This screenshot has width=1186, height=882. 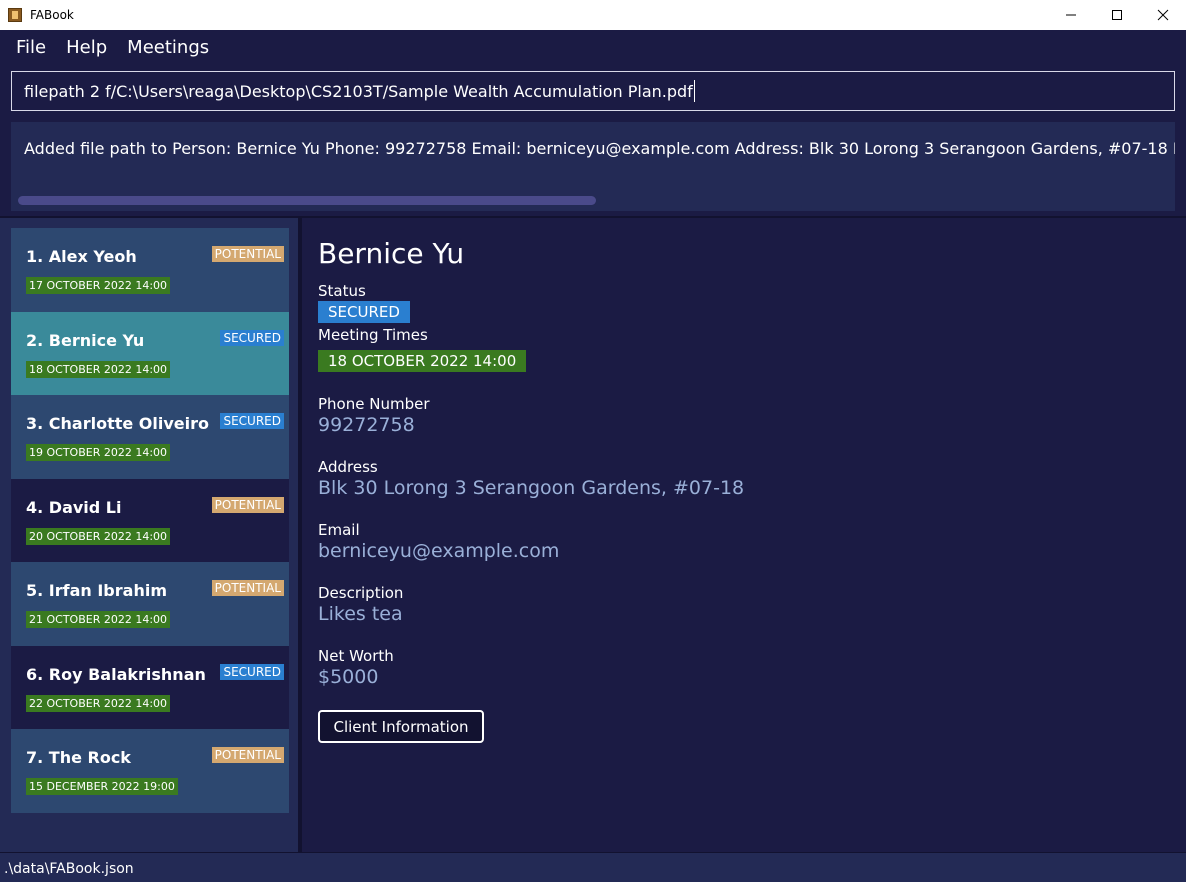 What do you see at coordinates (356, 656) in the screenshot?
I see `networth-label: Net Worth` at bounding box center [356, 656].